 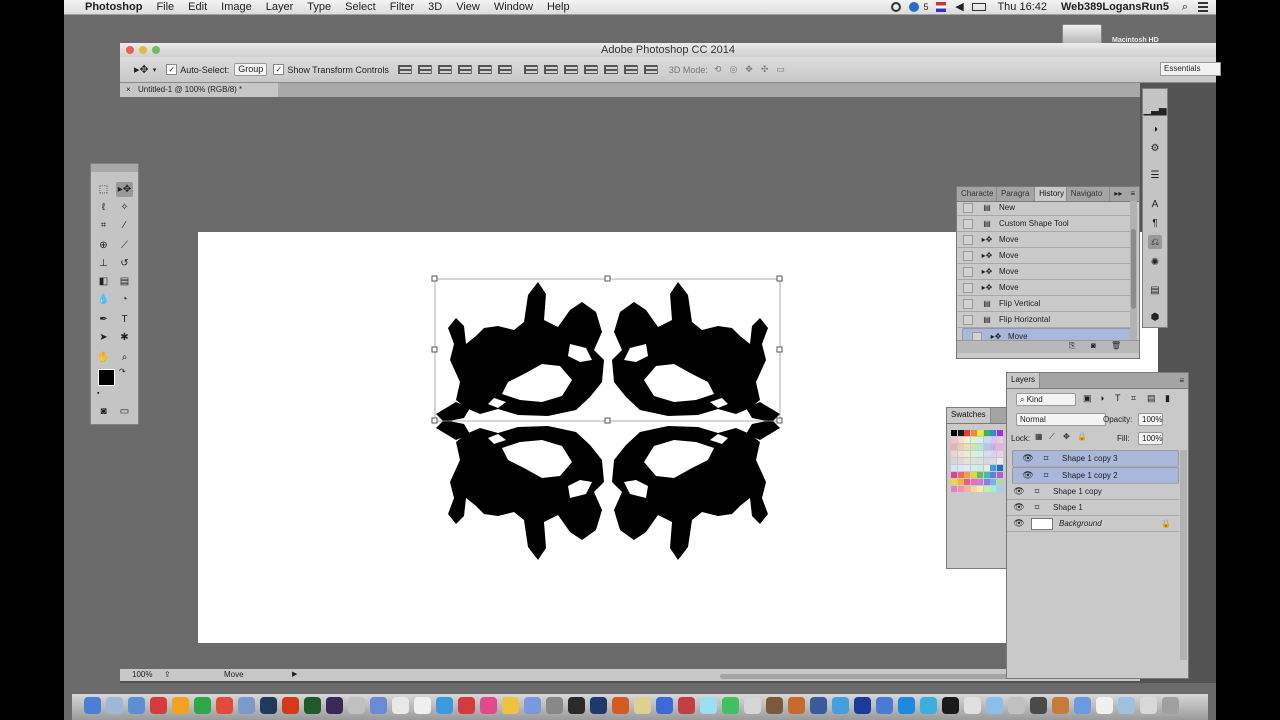 What do you see at coordinates (319, 7) in the screenshot?
I see `menu-type: Type` at bounding box center [319, 7].